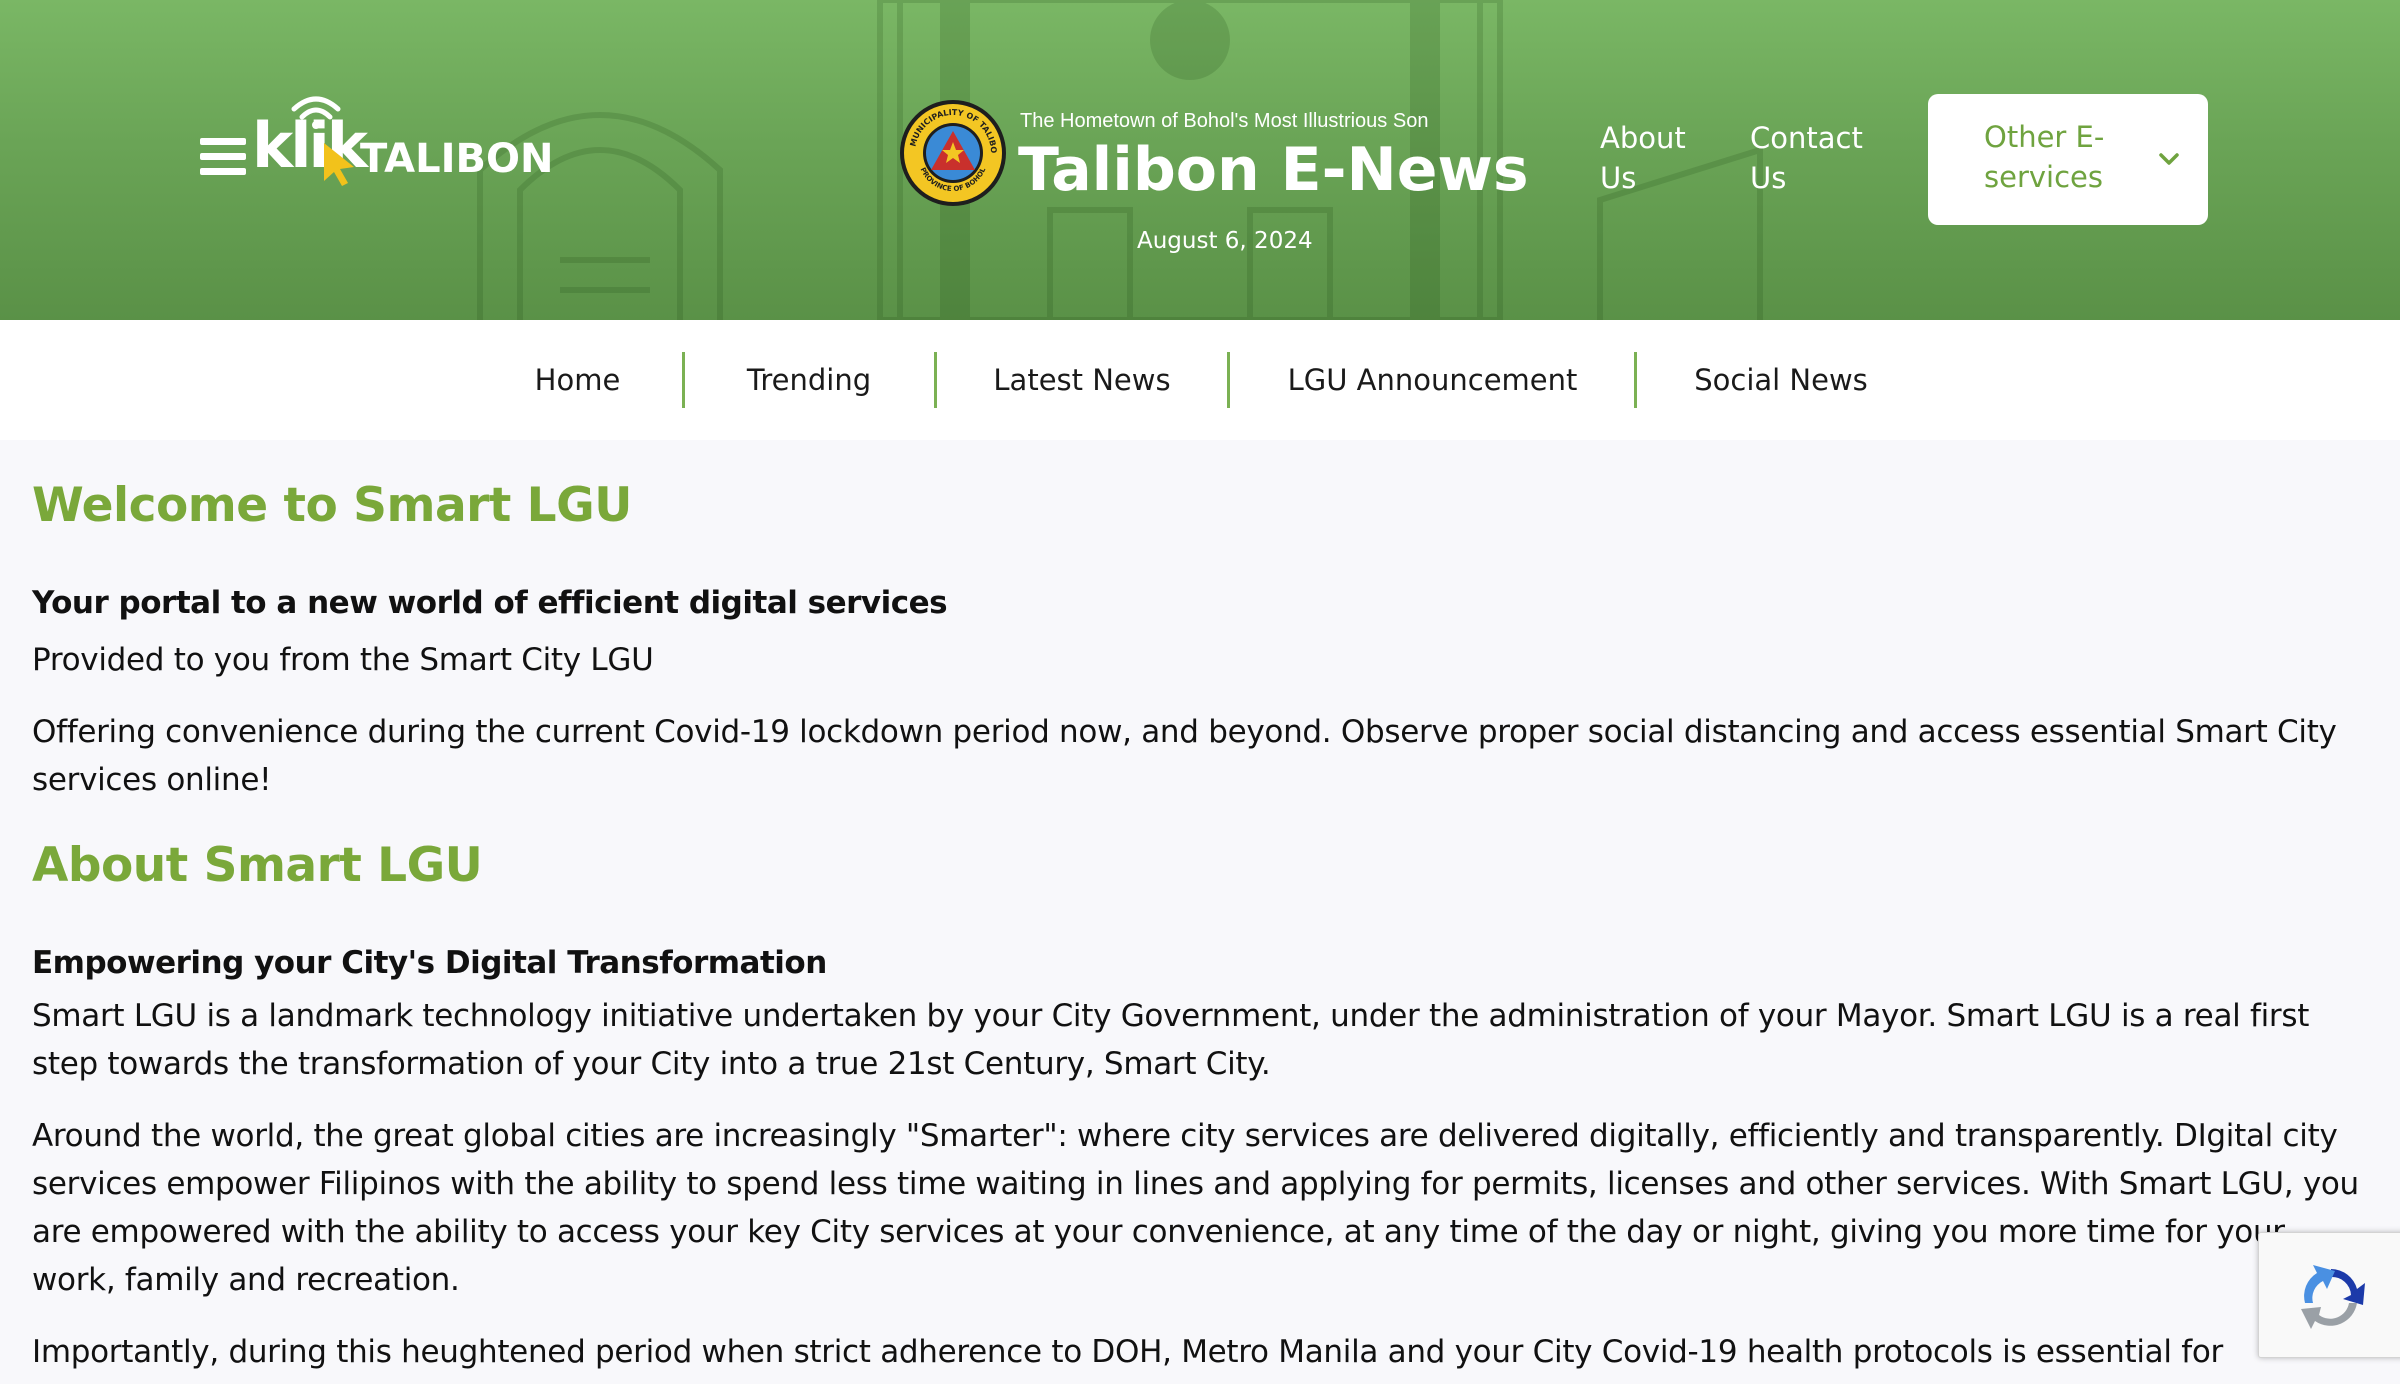  I want to click on nav-item-lgu-announcement: LGU Announcement, so click(1432, 380).